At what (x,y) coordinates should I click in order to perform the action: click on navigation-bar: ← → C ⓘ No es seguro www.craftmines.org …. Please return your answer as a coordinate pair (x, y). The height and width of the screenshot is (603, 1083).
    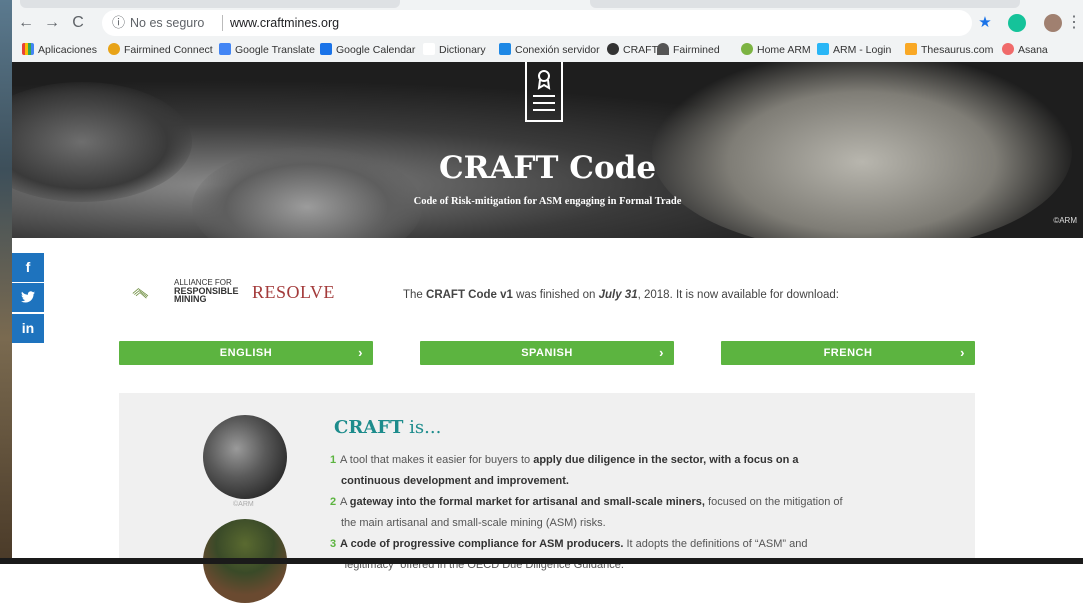
    Looking at the image, I should click on (547, 23).